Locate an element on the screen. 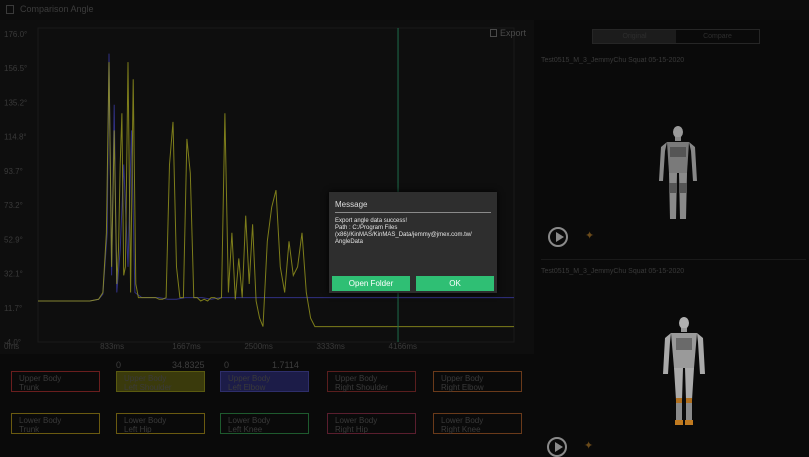  tab-original: Original is located at coordinates (634, 36).